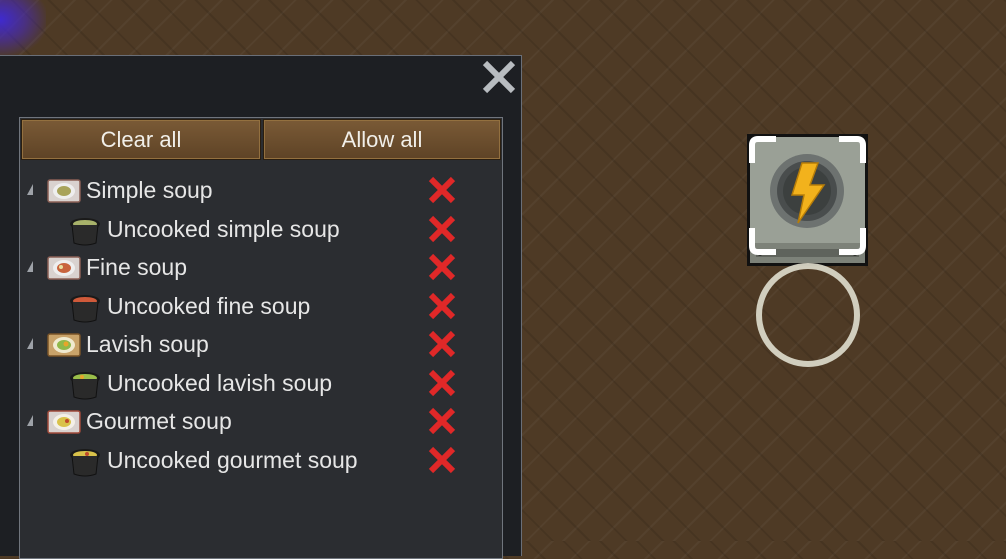 This screenshot has width=1006, height=559. Describe the element at coordinates (382, 139) in the screenshot. I see `allow-all-button: Allow all` at that location.